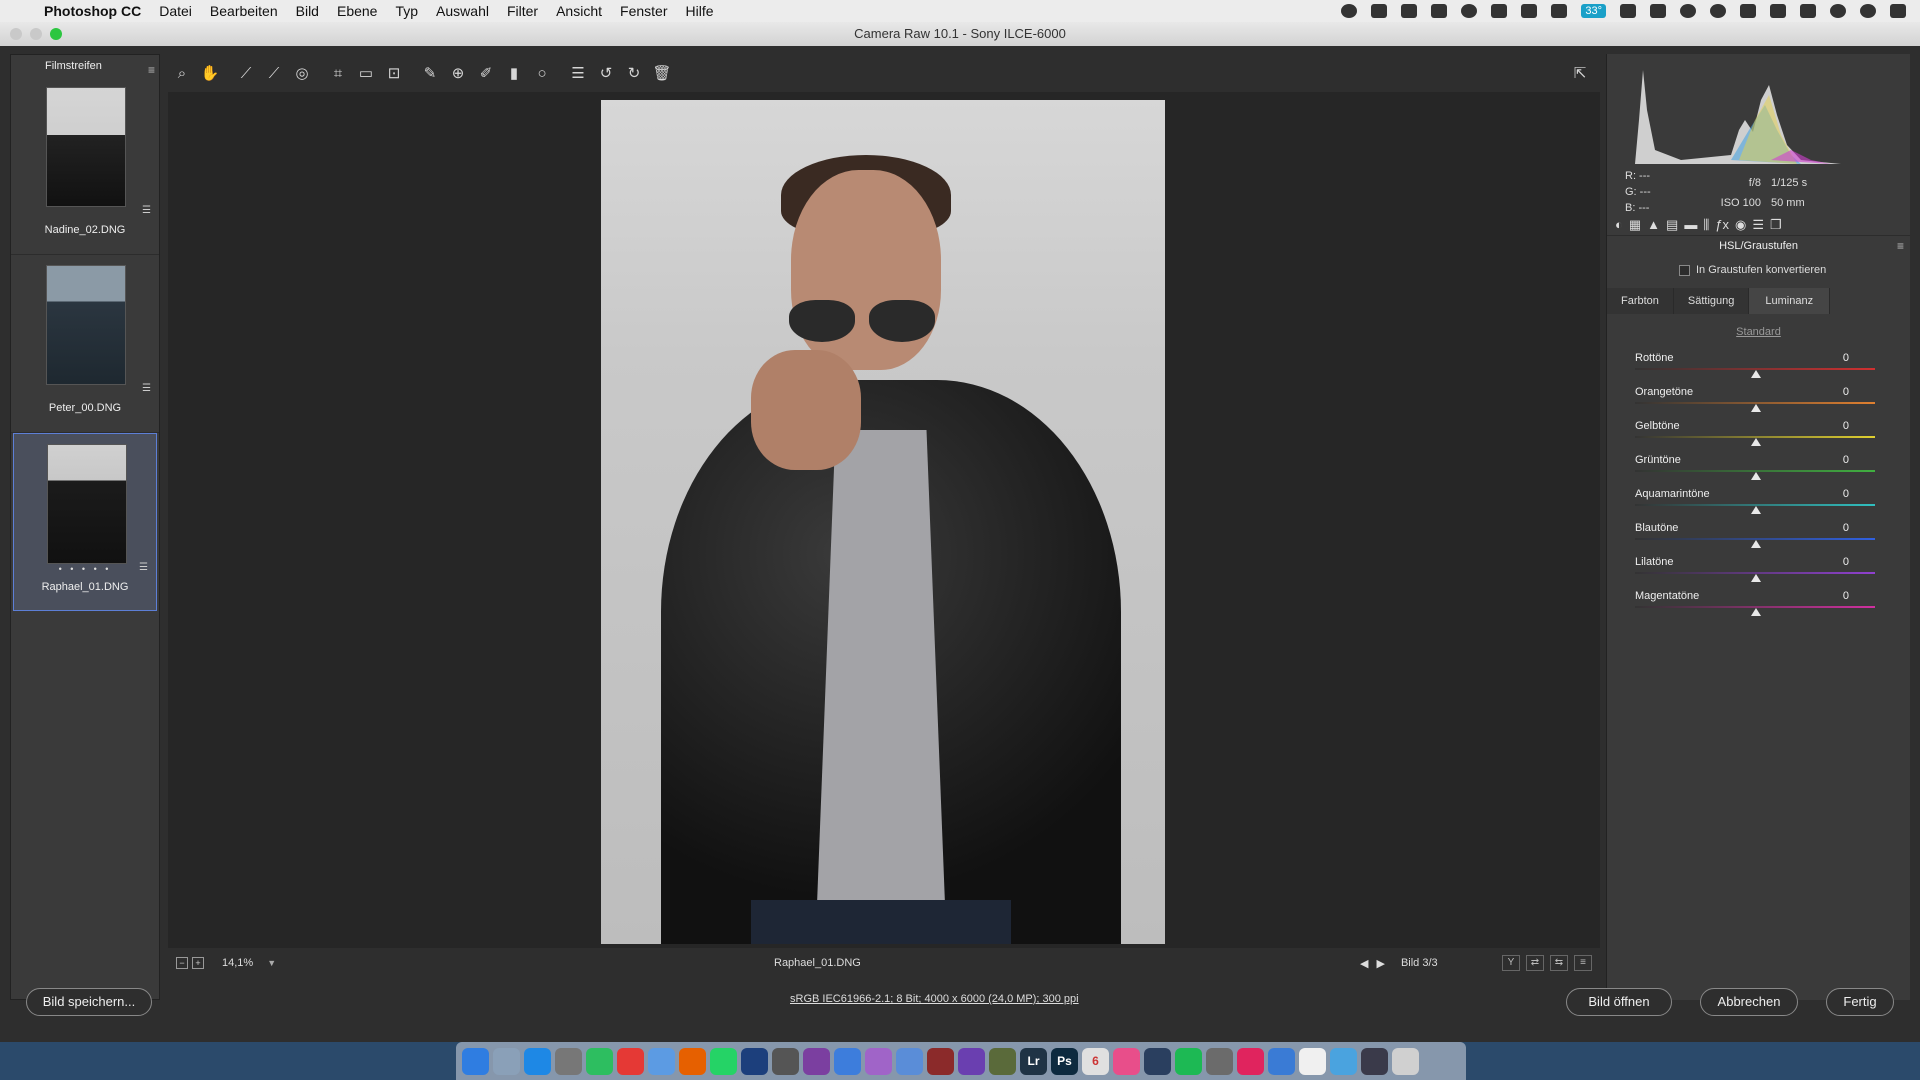  Describe the element at coordinates (1760, 465) in the screenshot. I see `slider-gruentoene: Grüntöne 0` at that location.